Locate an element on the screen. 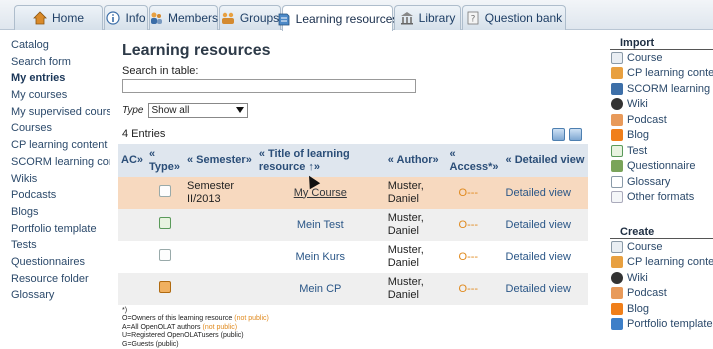 The image size is (713, 349). podcast-icon is located at coordinates (617, 119).